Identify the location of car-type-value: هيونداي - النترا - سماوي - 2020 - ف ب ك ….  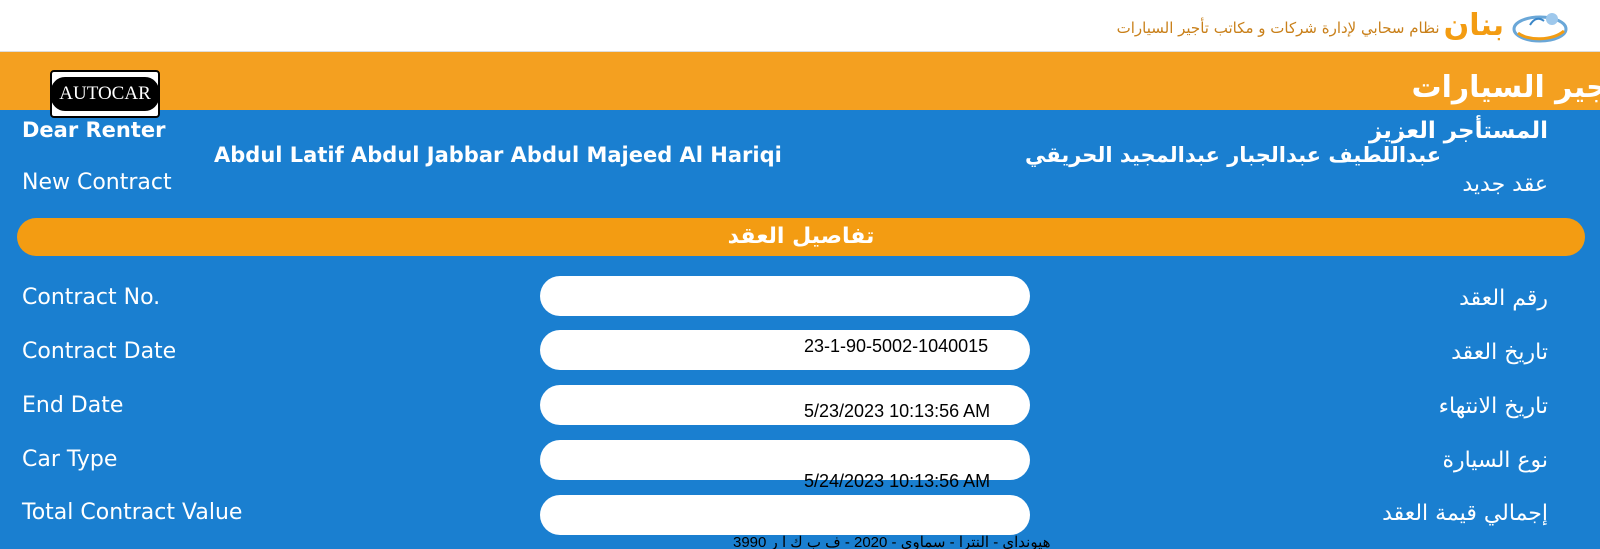
(892, 541).